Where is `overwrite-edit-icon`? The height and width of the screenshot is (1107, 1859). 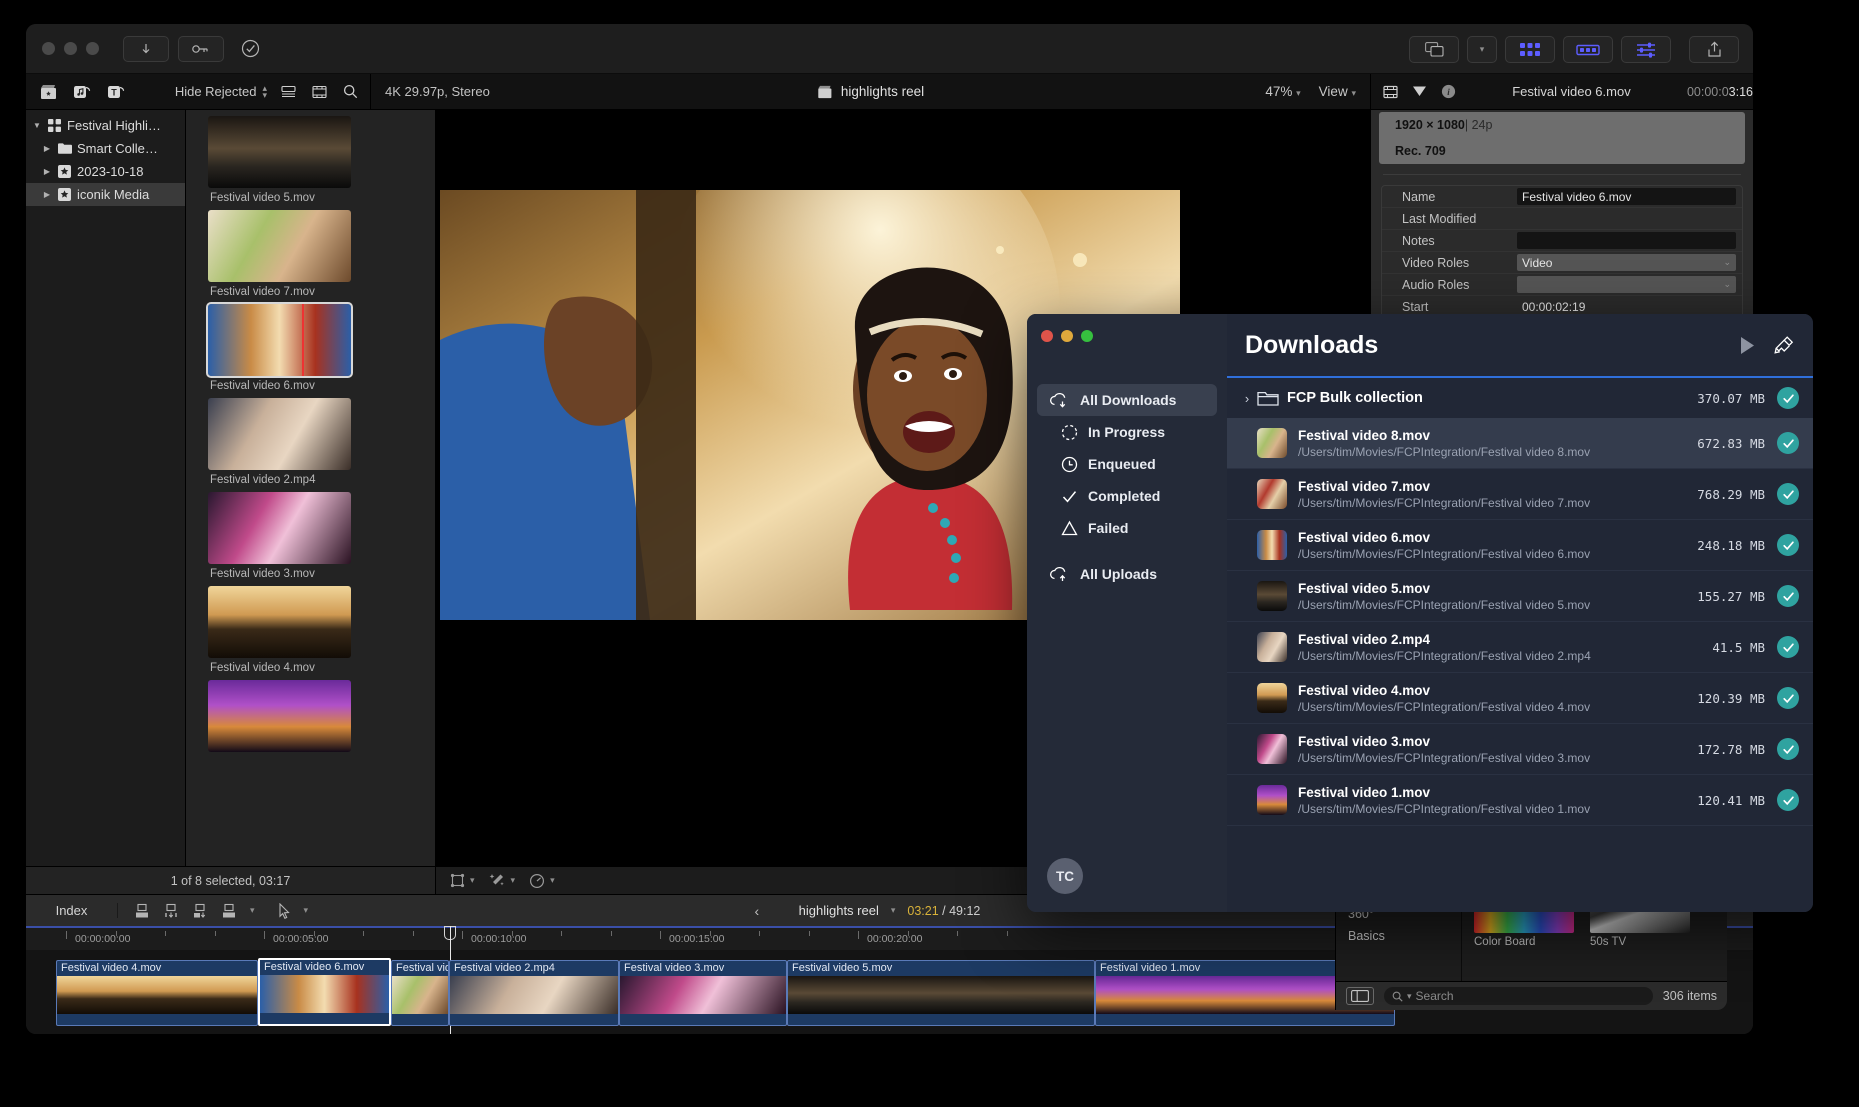 overwrite-edit-icon is located at coordinates (229, 911).